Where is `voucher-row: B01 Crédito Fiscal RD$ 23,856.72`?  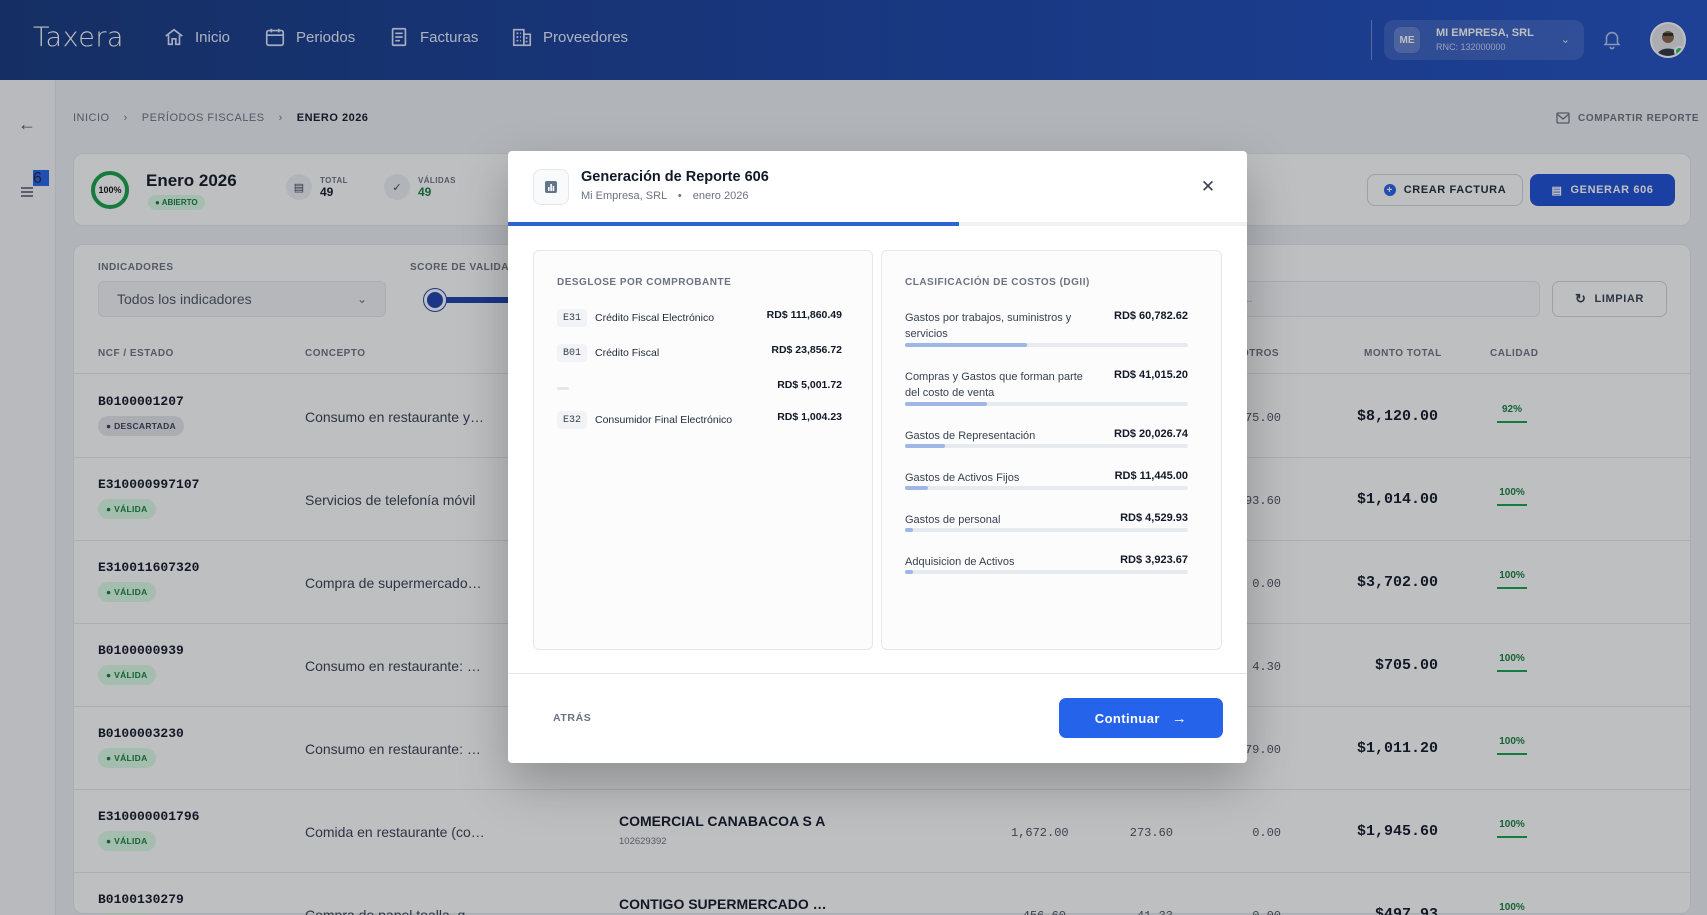
voucher-row: B01 Crédito Fiscal RD$ 23,856.72 is located at coordinates (699, 355).